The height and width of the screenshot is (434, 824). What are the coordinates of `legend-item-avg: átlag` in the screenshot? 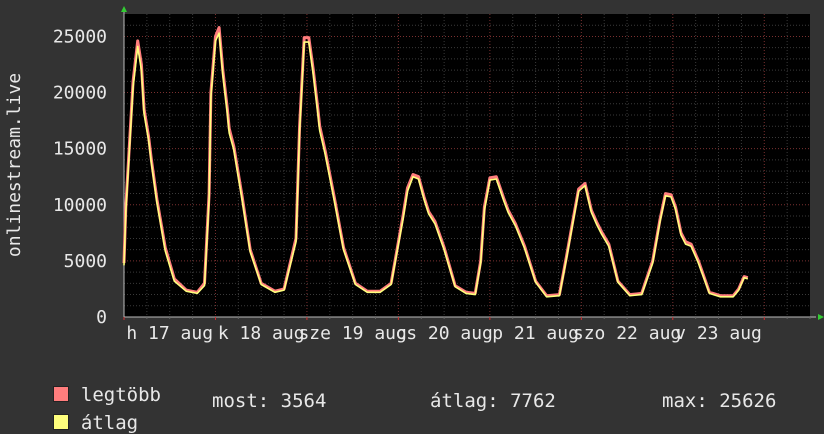 It's located at (84, 412).